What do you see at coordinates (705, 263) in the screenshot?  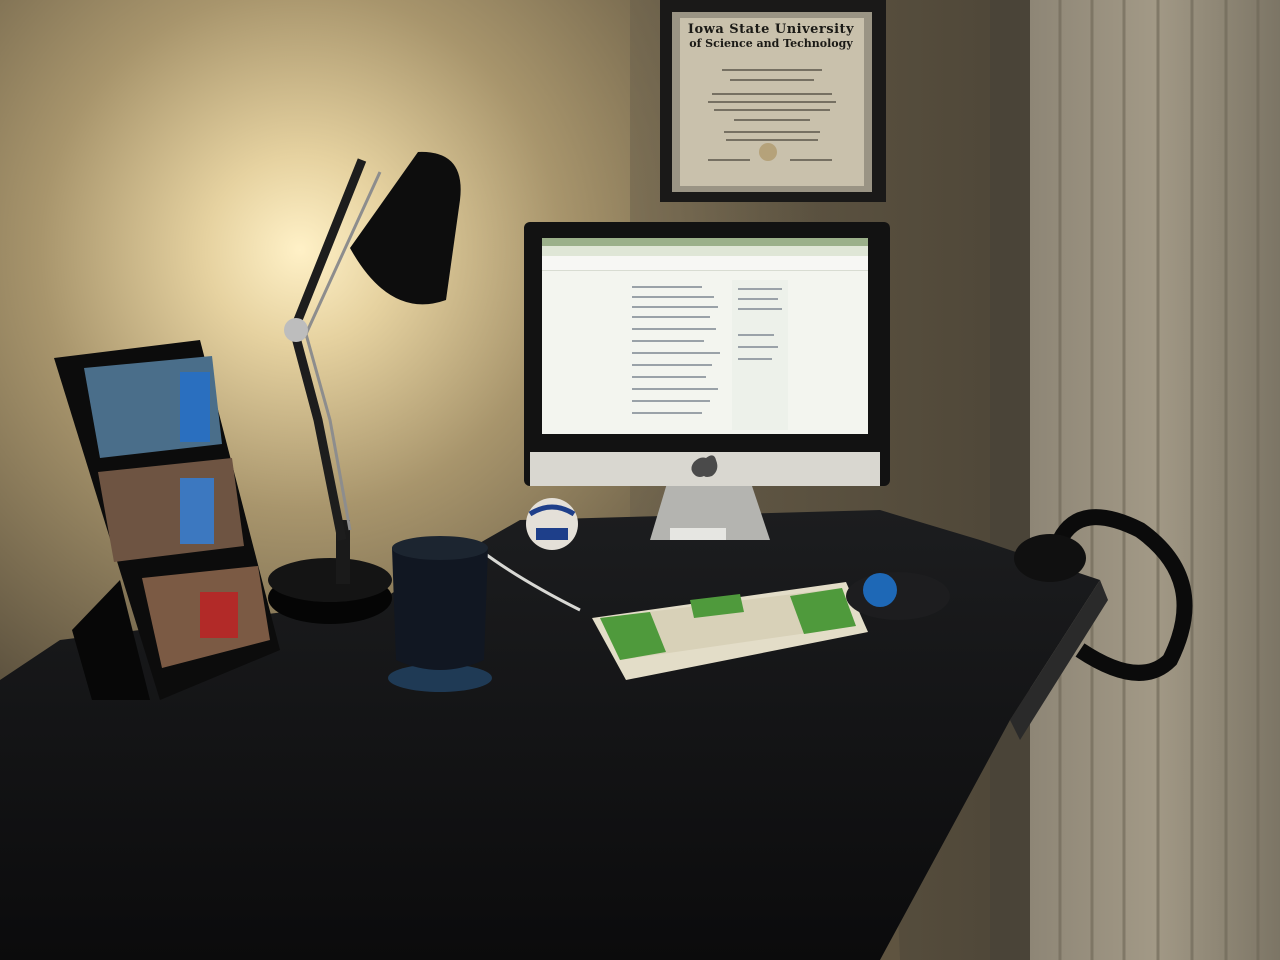 I see `page-header-bar` at bounding box center [705, 263].